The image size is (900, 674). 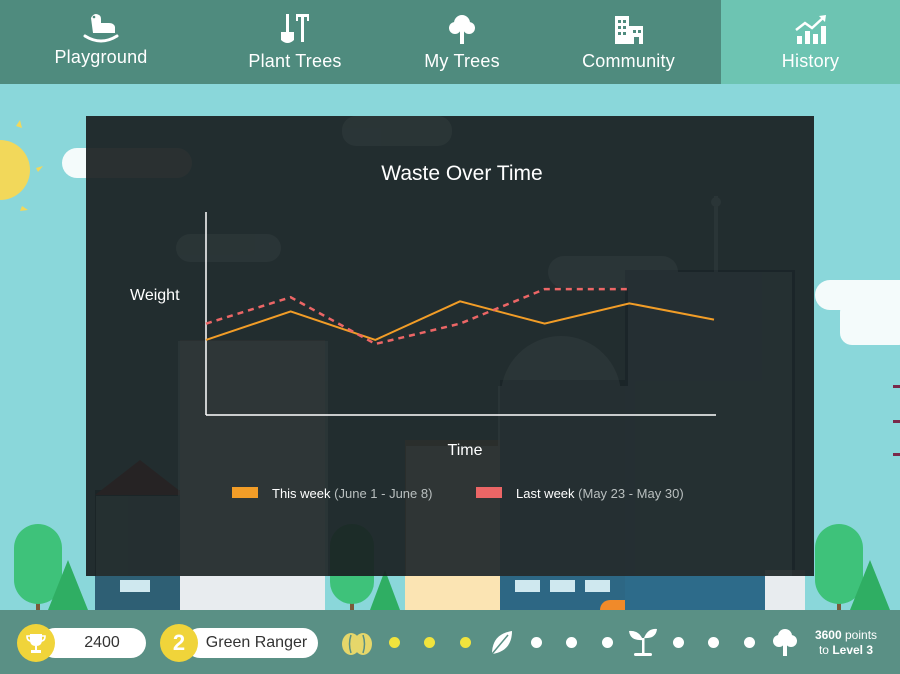 What do you see at coordinates (643, 642) in the screenshot?
I see `sprout-icon` at bounding box center [643, 642].